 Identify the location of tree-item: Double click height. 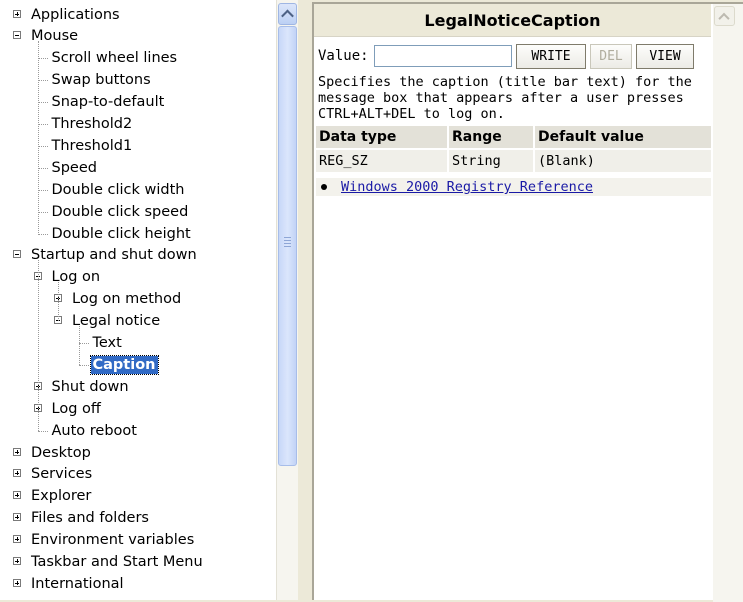
(138, 234).